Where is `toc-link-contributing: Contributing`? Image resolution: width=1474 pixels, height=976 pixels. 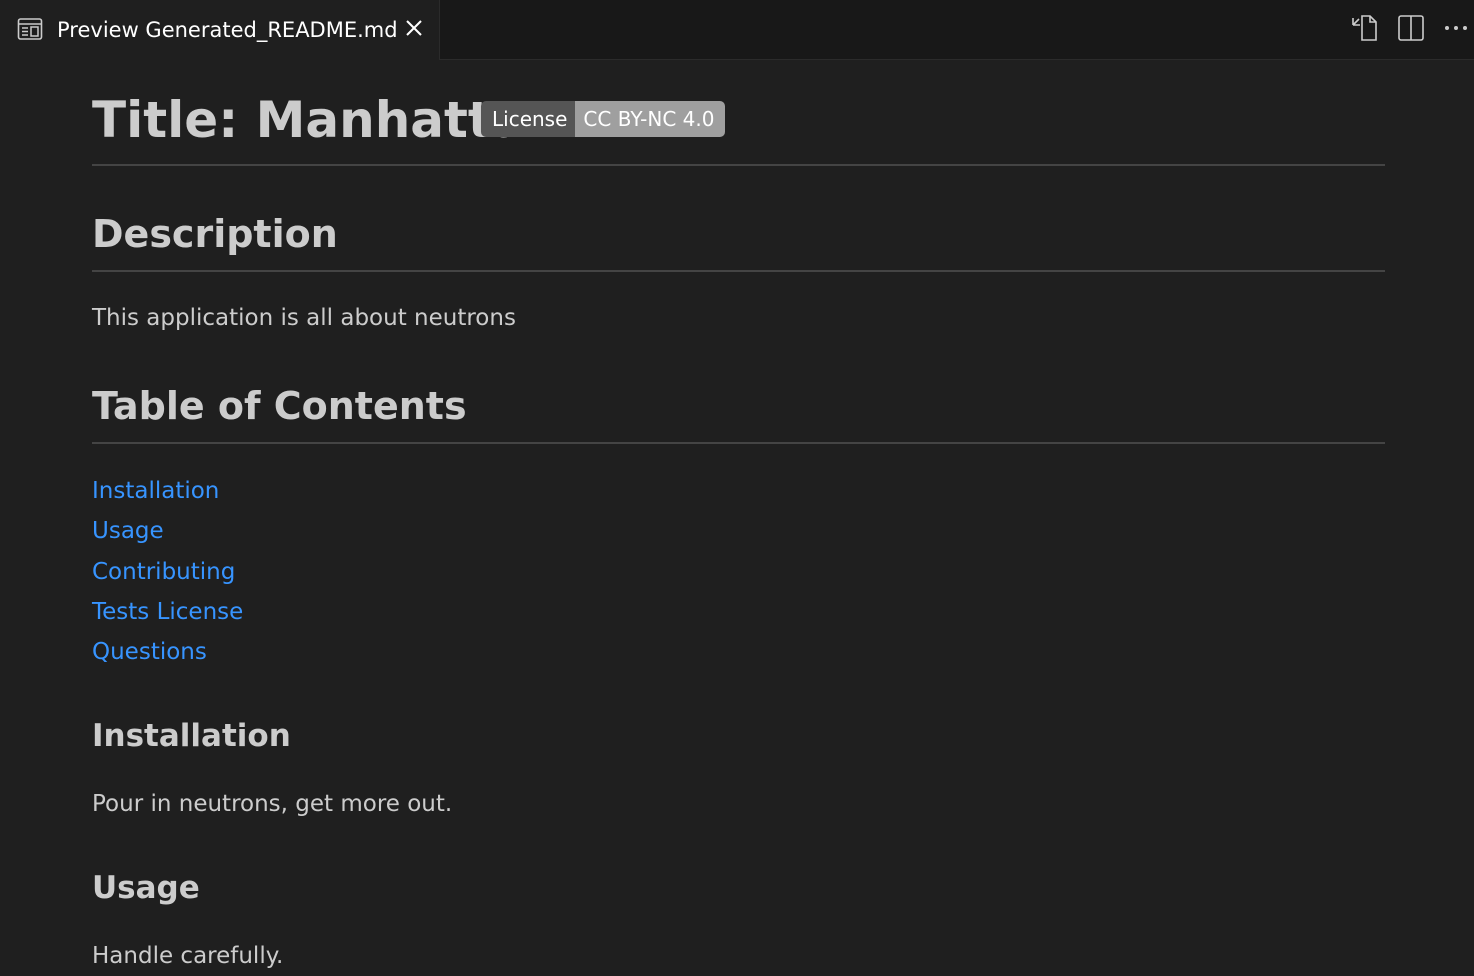
toc-link-contributing: Contributing is located at coordinates (163, 572).